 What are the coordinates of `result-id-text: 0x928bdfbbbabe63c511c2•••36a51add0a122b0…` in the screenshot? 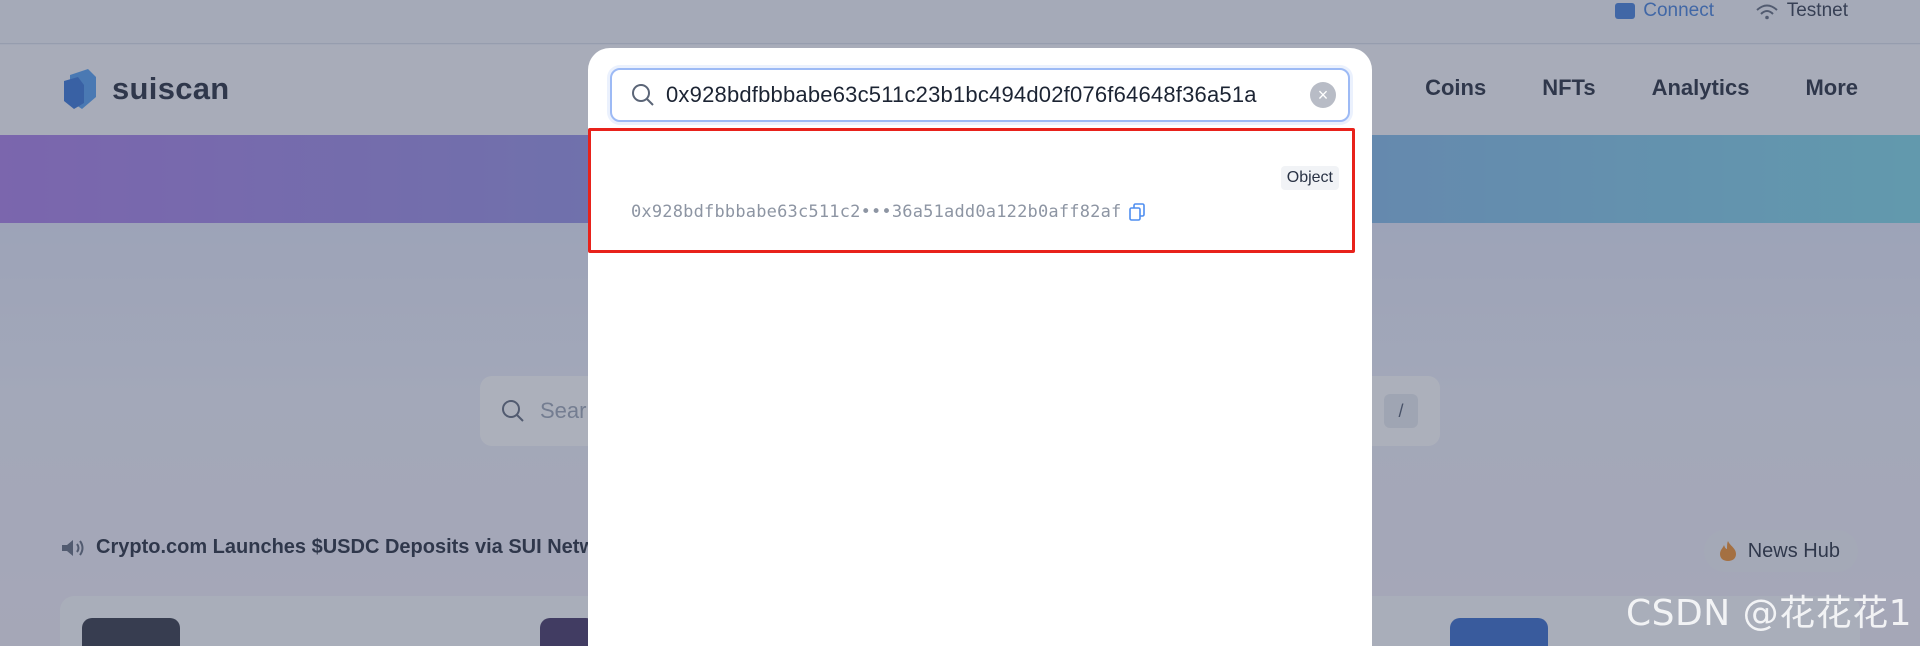 It's located at (876, 212).